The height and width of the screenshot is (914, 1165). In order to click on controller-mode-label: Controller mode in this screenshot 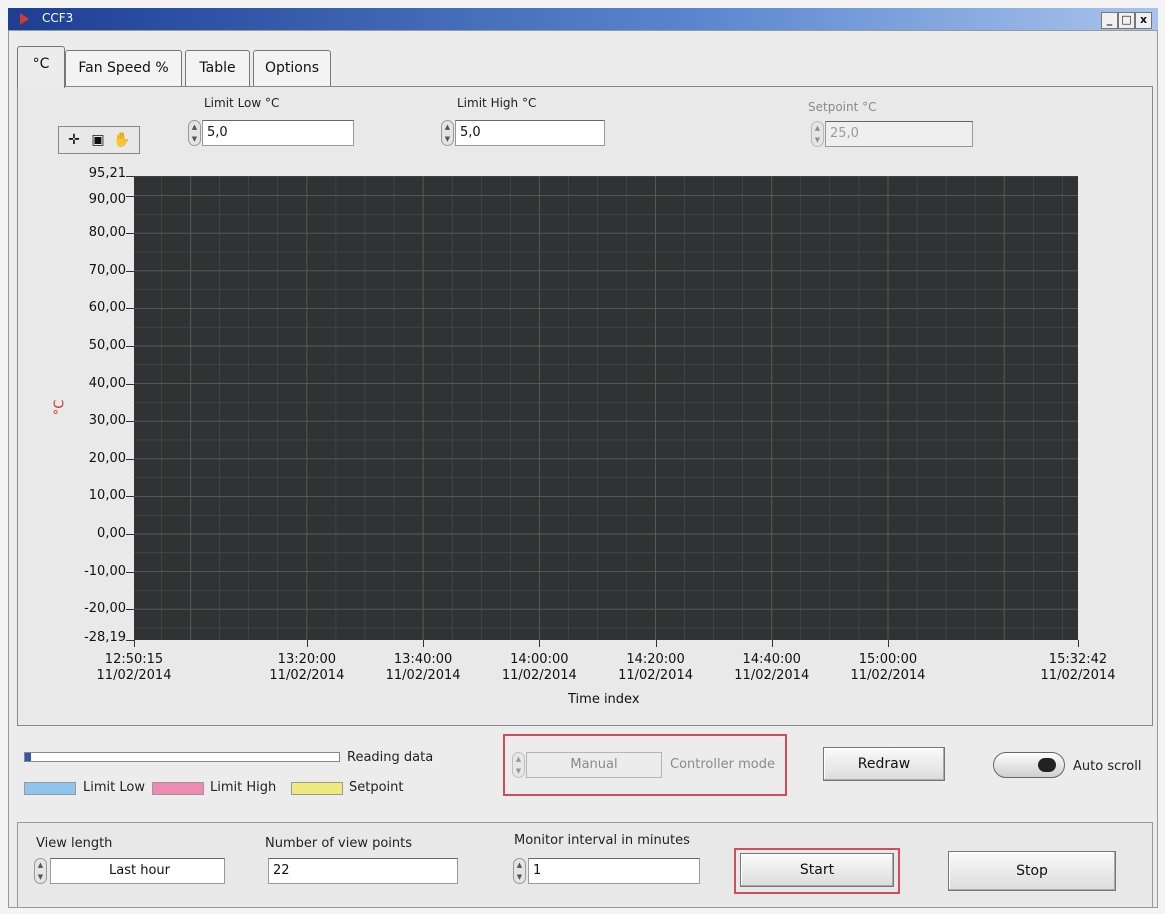, I will do `click(722, 764)`.